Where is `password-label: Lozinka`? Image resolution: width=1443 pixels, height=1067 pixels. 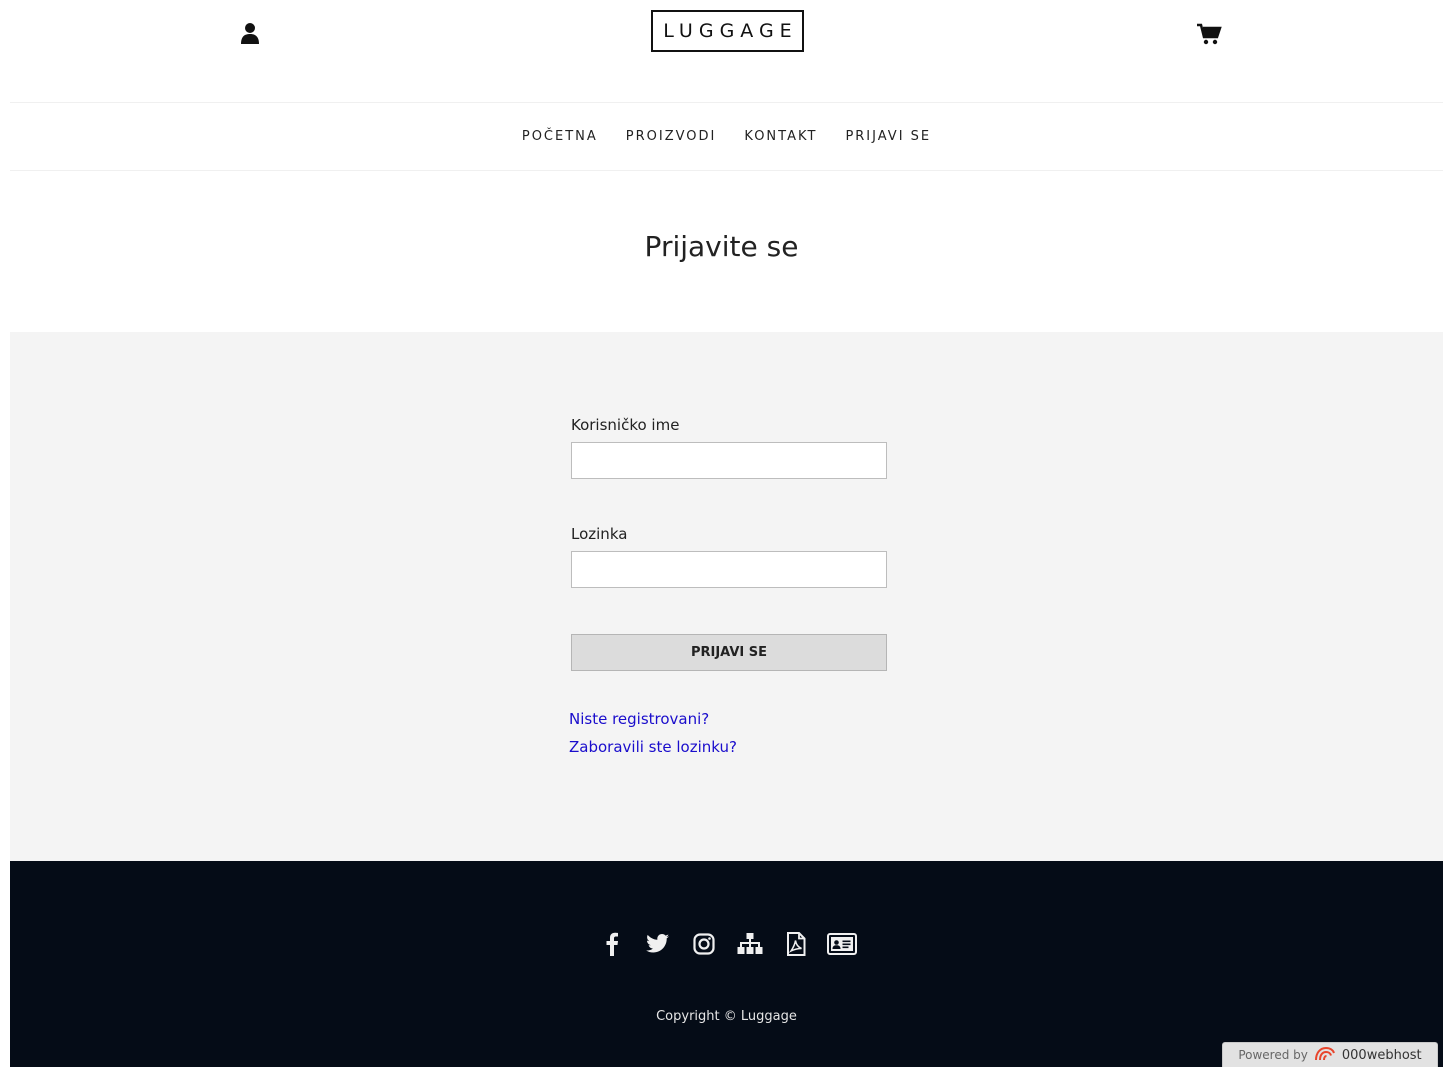
password-label: Lozinka is located at coordinates (599, 534).